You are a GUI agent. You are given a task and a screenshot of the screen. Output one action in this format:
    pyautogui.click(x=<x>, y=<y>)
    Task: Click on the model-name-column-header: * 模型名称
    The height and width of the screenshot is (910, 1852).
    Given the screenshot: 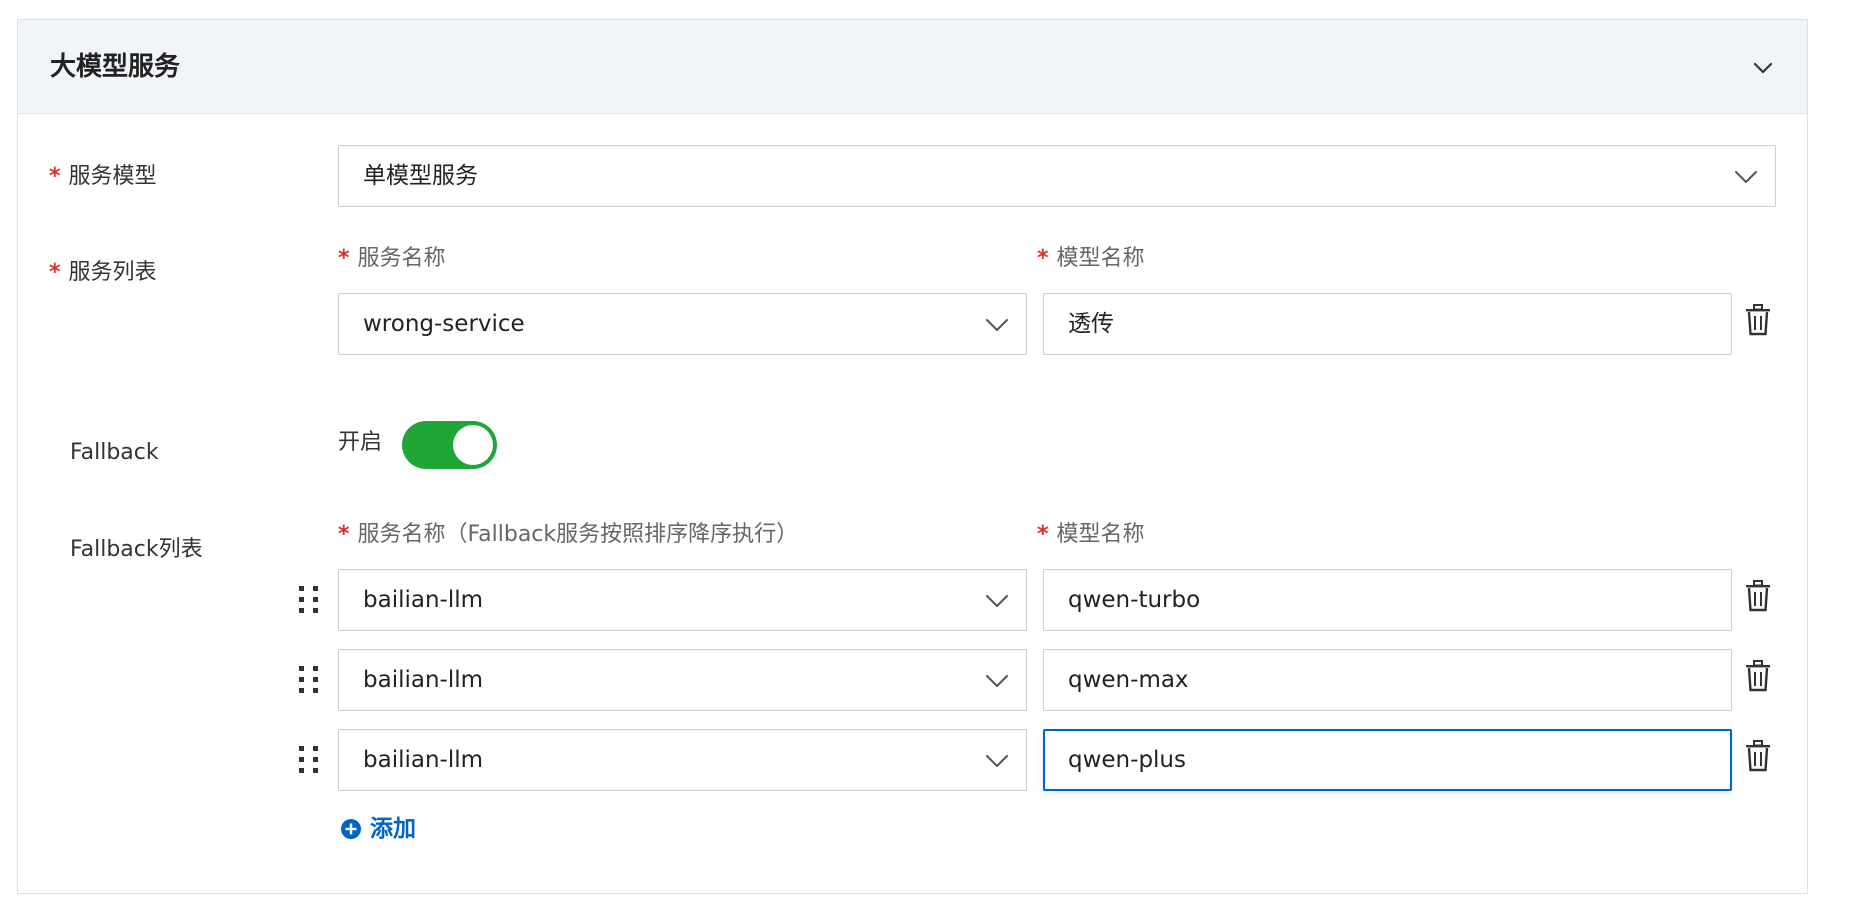 What is the action you would take?
    pyautogui.click(x=1091, y=259)
    